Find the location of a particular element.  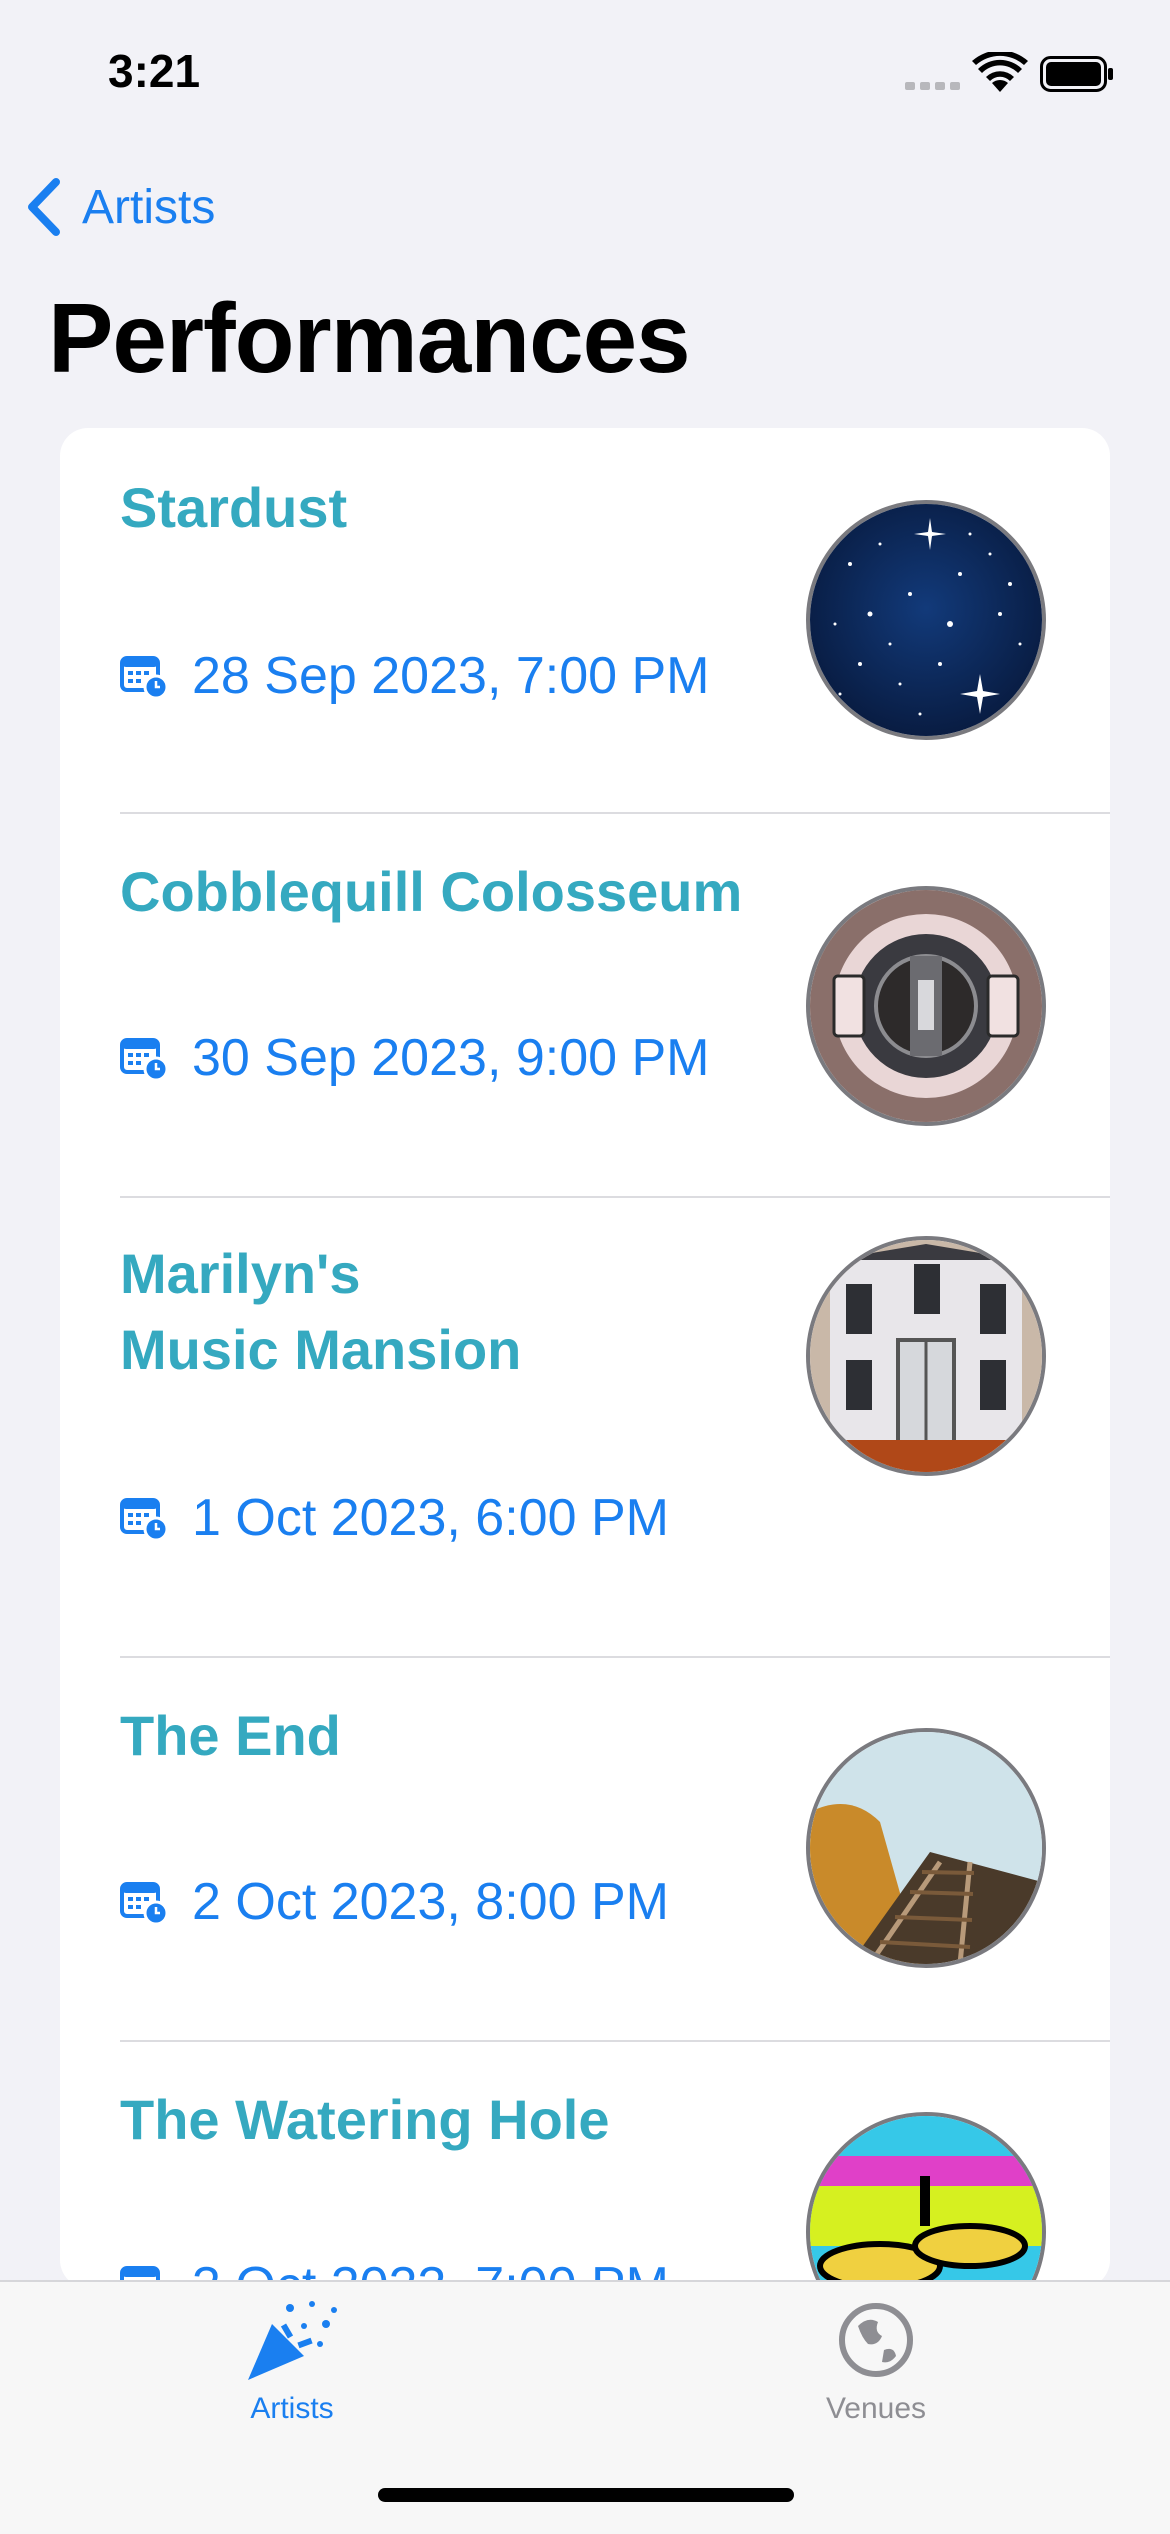

battery-icon is located at coordinates (1076, 74).